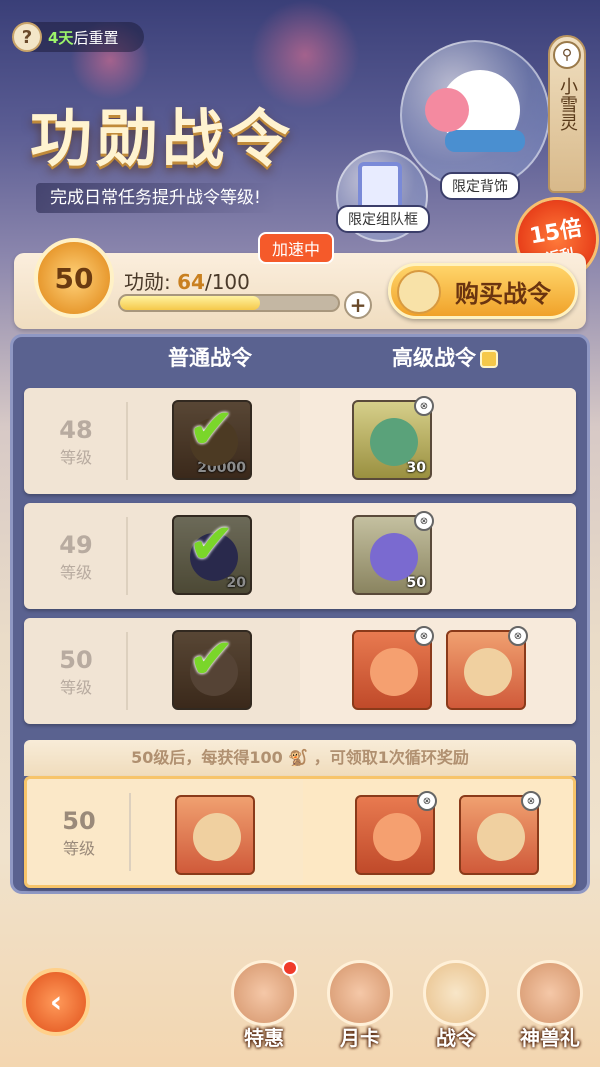 Image resolution: width=600 pixels, height=1067 pixels. Describe the element at coordinates (76, 430) in the screenshot. I see `row-level: 48` at that location.